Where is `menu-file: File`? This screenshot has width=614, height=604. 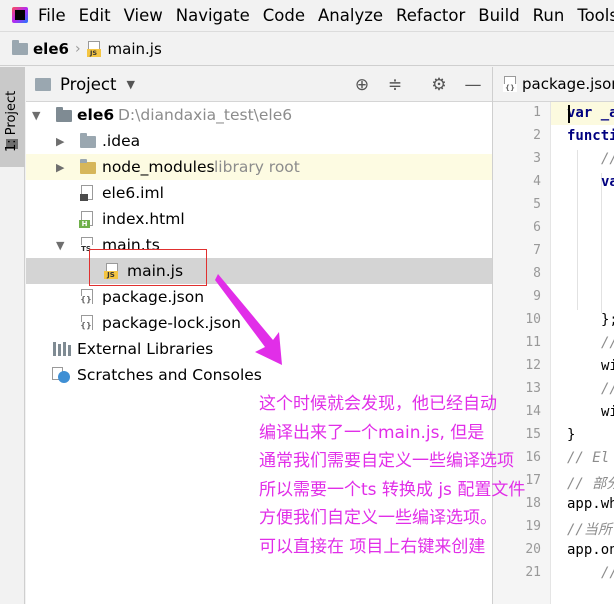
menu-file: File is located at coordinates (52, 15).